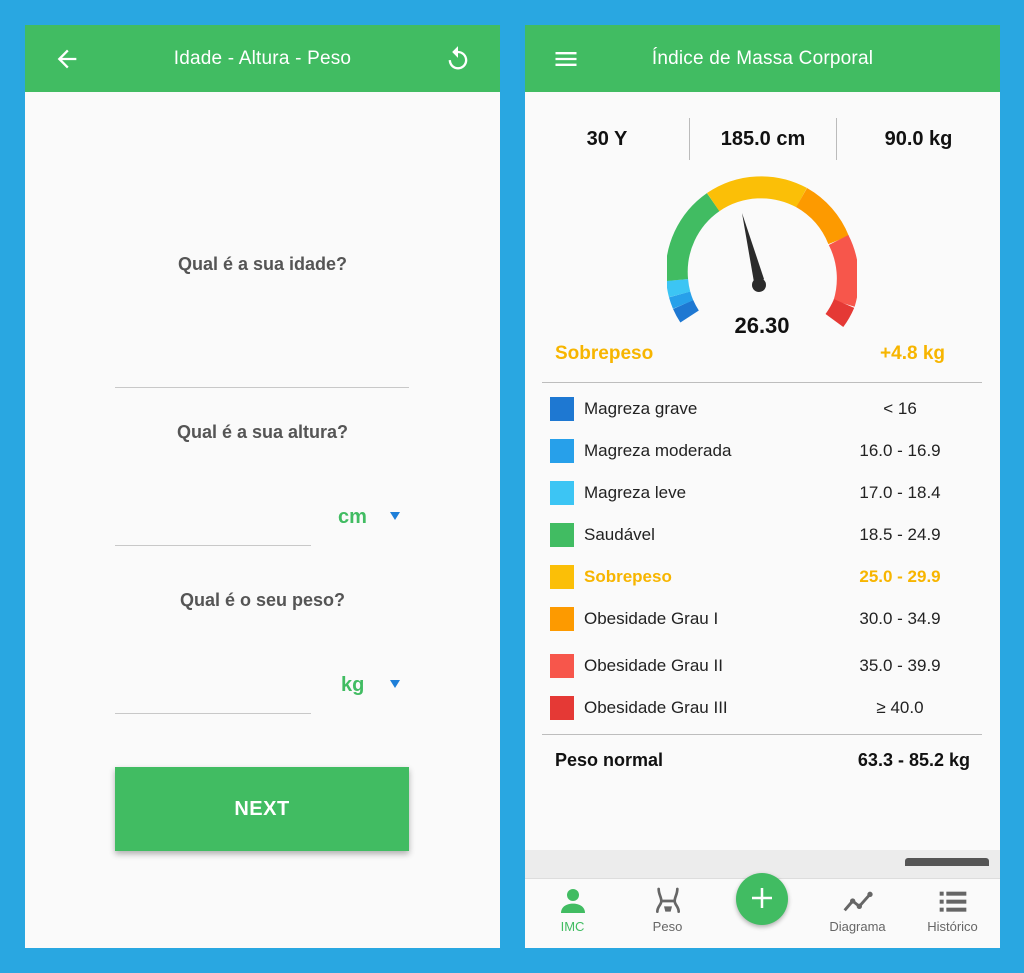 The height and width of the screenshot is (973, 1024). I want to click on nav-item-historico: Histórico, so click(952, 913).